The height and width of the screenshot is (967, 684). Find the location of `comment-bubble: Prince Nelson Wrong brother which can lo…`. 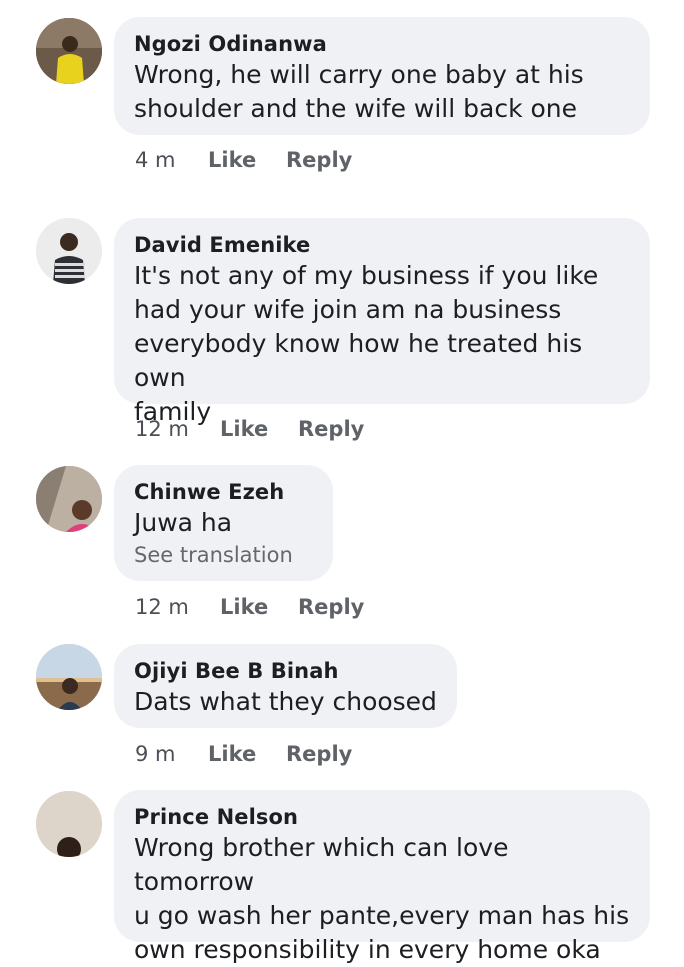

comment-bubble: Prince Nelson Wrong brother which can lo… is located at coordinates (382, 877).